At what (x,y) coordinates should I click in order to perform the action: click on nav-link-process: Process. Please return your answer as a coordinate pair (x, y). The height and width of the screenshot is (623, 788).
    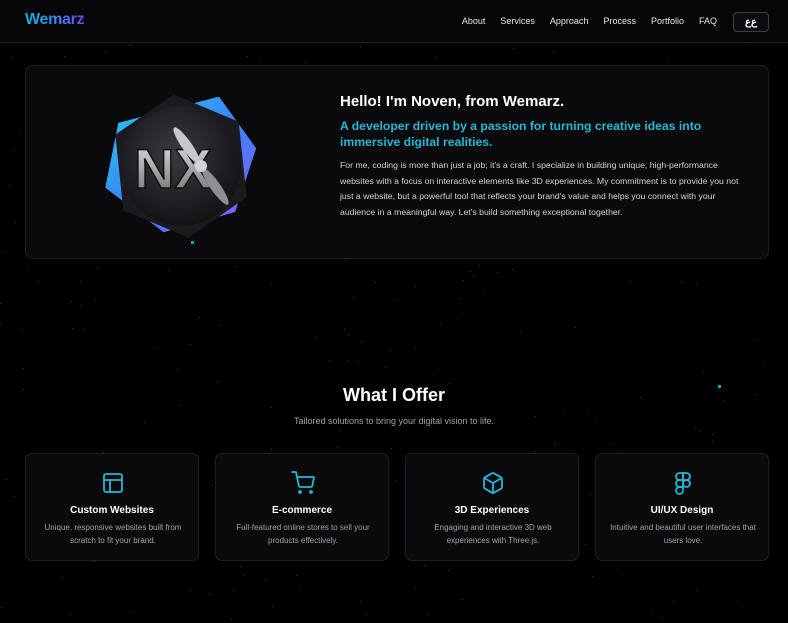
    Looking at the image, I should click on (619, 21).